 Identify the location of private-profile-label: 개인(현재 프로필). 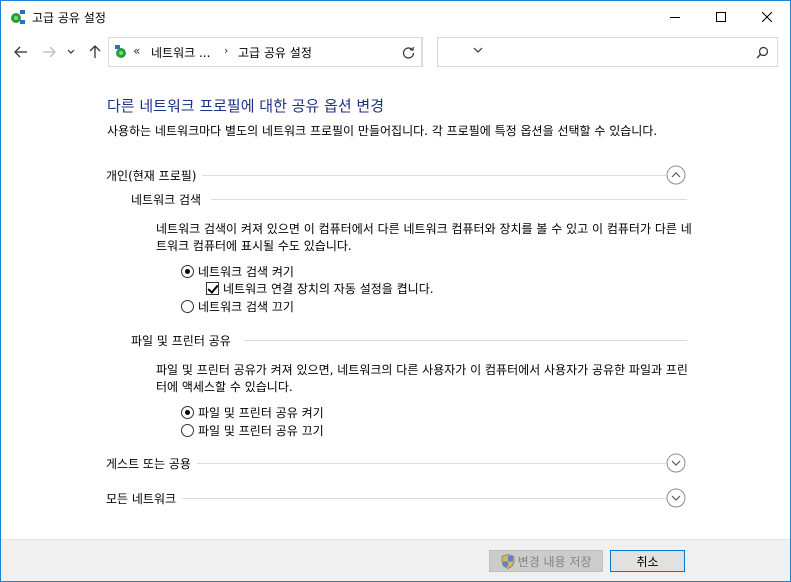
(154, 175).